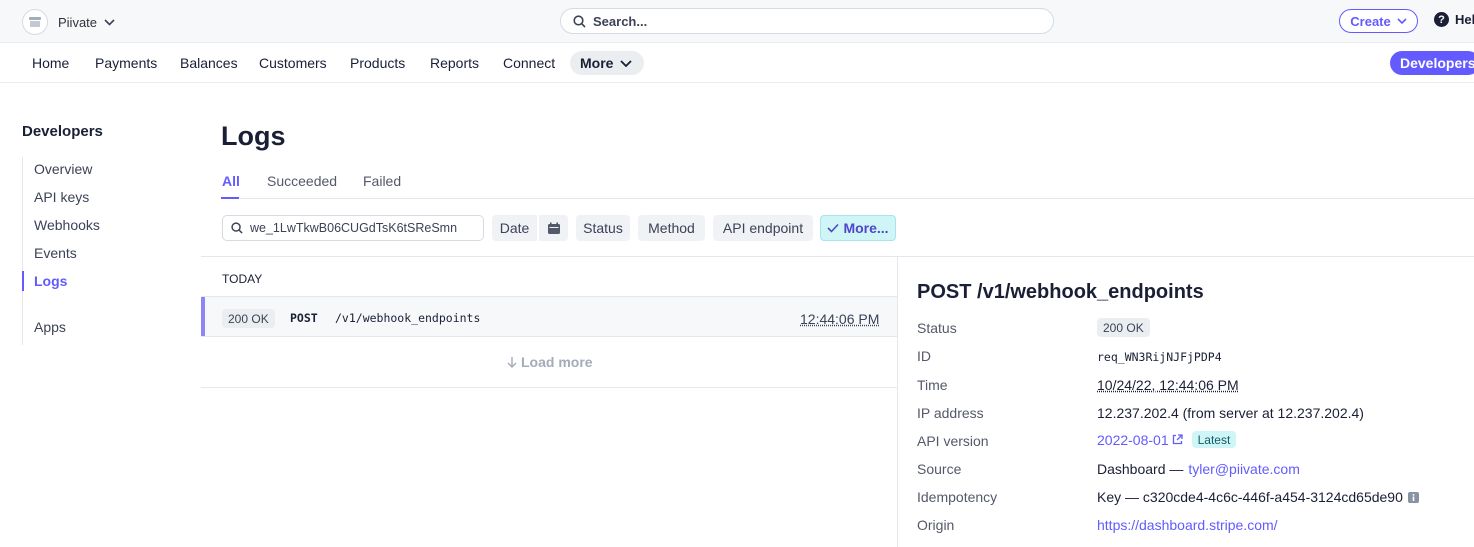 The width and height of the screenshot is (1474, 547). What do you see at coordinates (1168, 385) in the screenshot?
I see `detail-value-time: 10/24/22, 12:44:06 PM` at bounding box center [1168, 385].